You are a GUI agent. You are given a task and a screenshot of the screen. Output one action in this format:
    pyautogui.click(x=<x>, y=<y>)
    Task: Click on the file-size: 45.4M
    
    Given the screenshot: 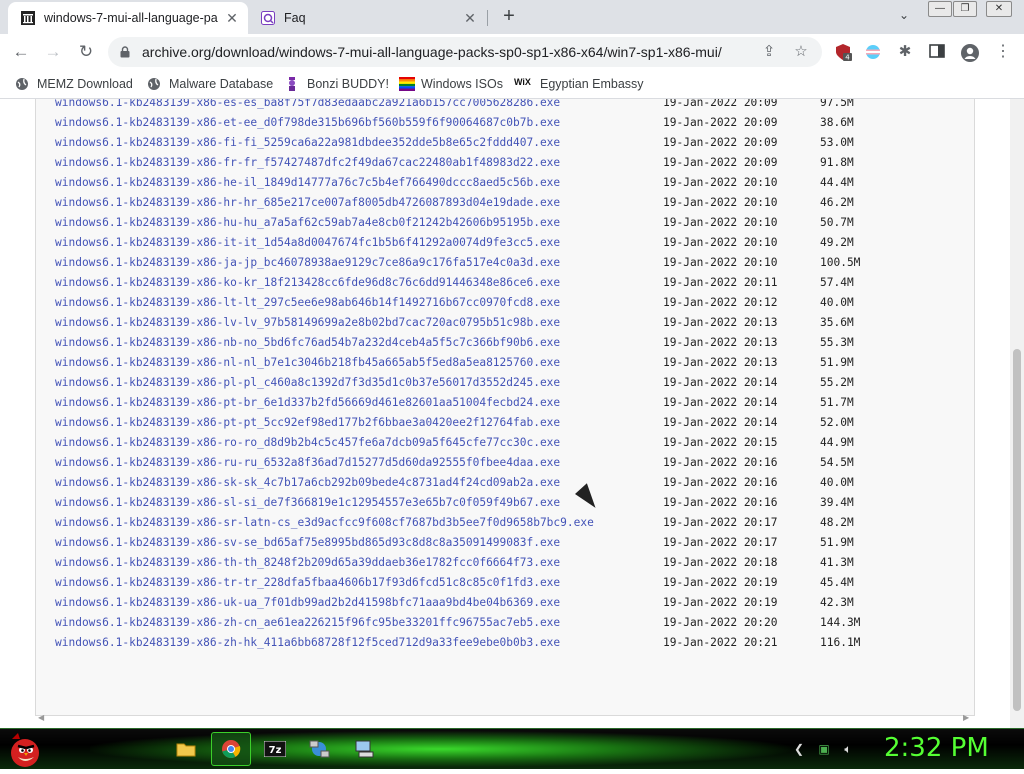 What is the action you would take?
    pyautogui.click(x=837, y=582)
    